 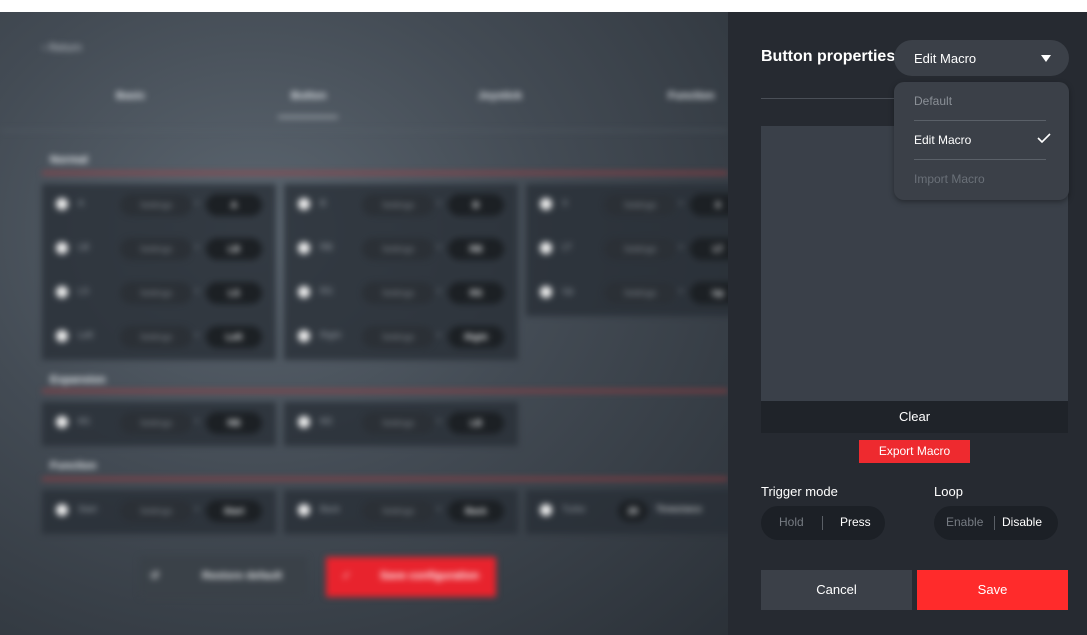 What do you see at coordinates (430, 576) in the screenshot?
I see `save-configuration-label: Save configuration` at bounding box center [430, 576].